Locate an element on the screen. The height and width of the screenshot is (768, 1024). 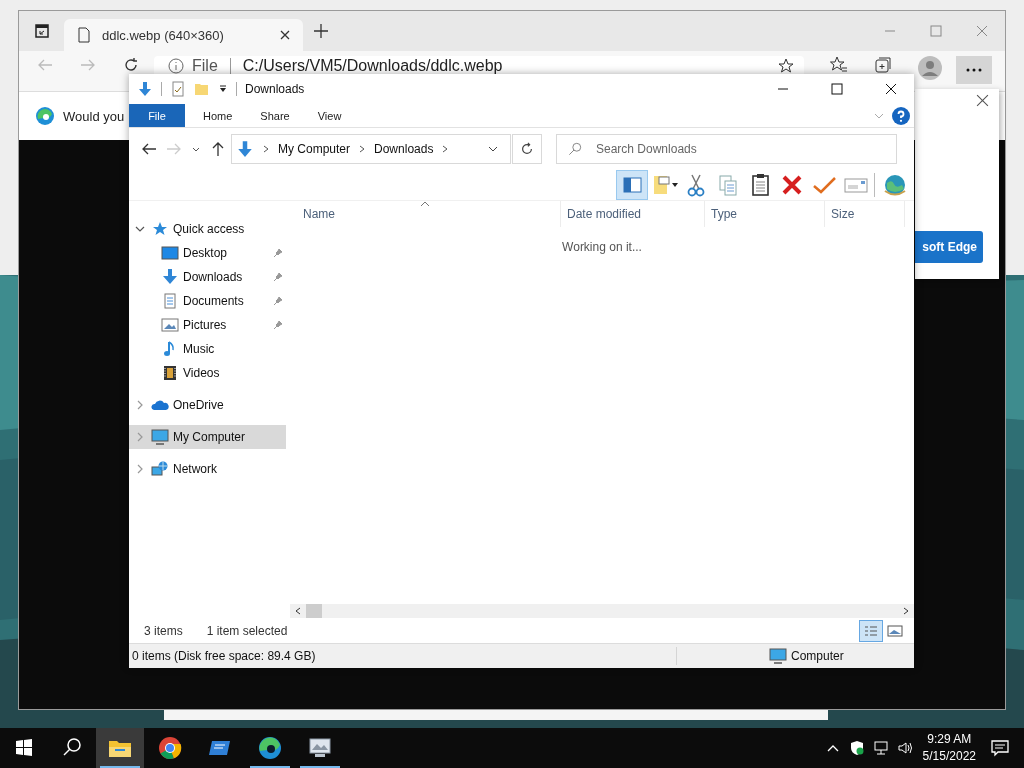
properties-icon is located at coordinates (178, 89).